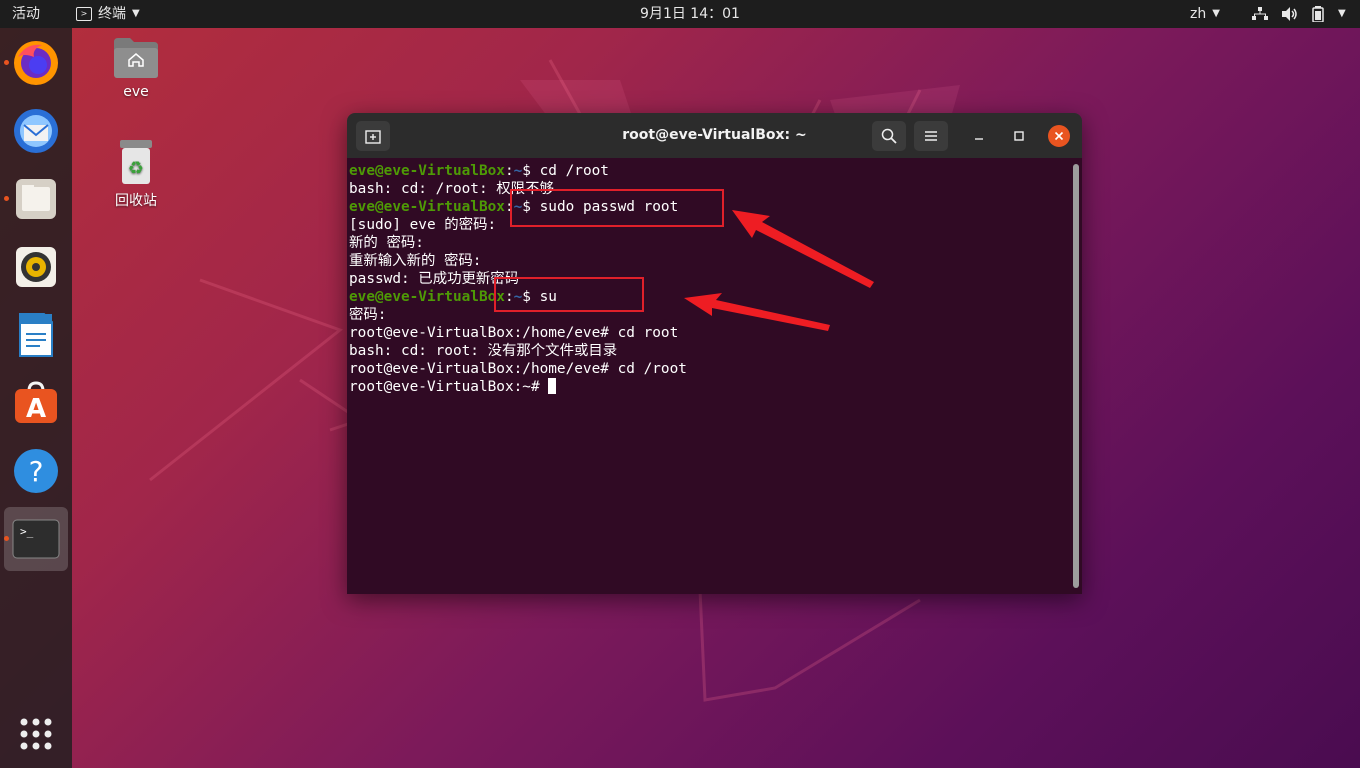  I want to click on menu-button, so click(931, 136).